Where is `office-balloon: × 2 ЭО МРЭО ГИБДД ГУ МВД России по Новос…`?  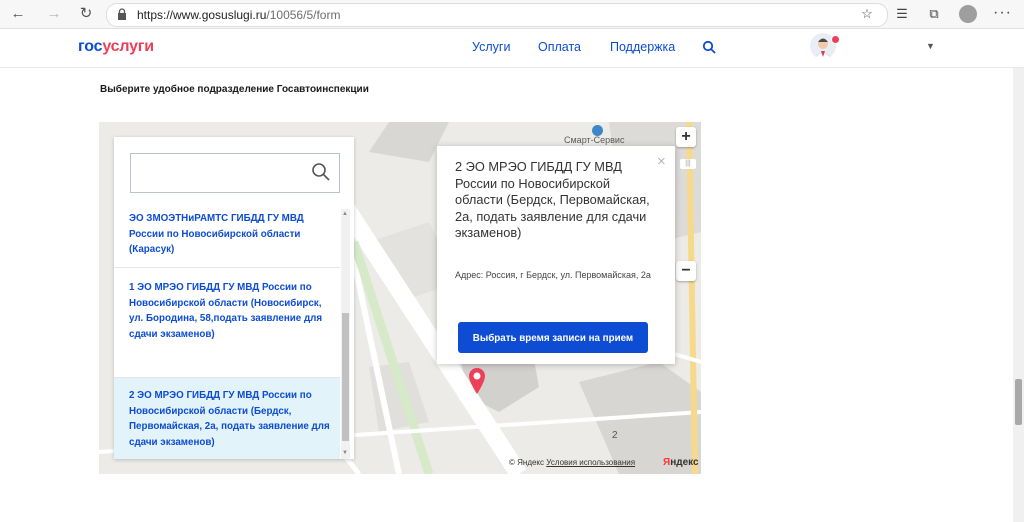 office-balloon: × 2 ЭО МРЭО ГИБДД ГУ МВД России по Новос… is located at coordinates (556, 255).